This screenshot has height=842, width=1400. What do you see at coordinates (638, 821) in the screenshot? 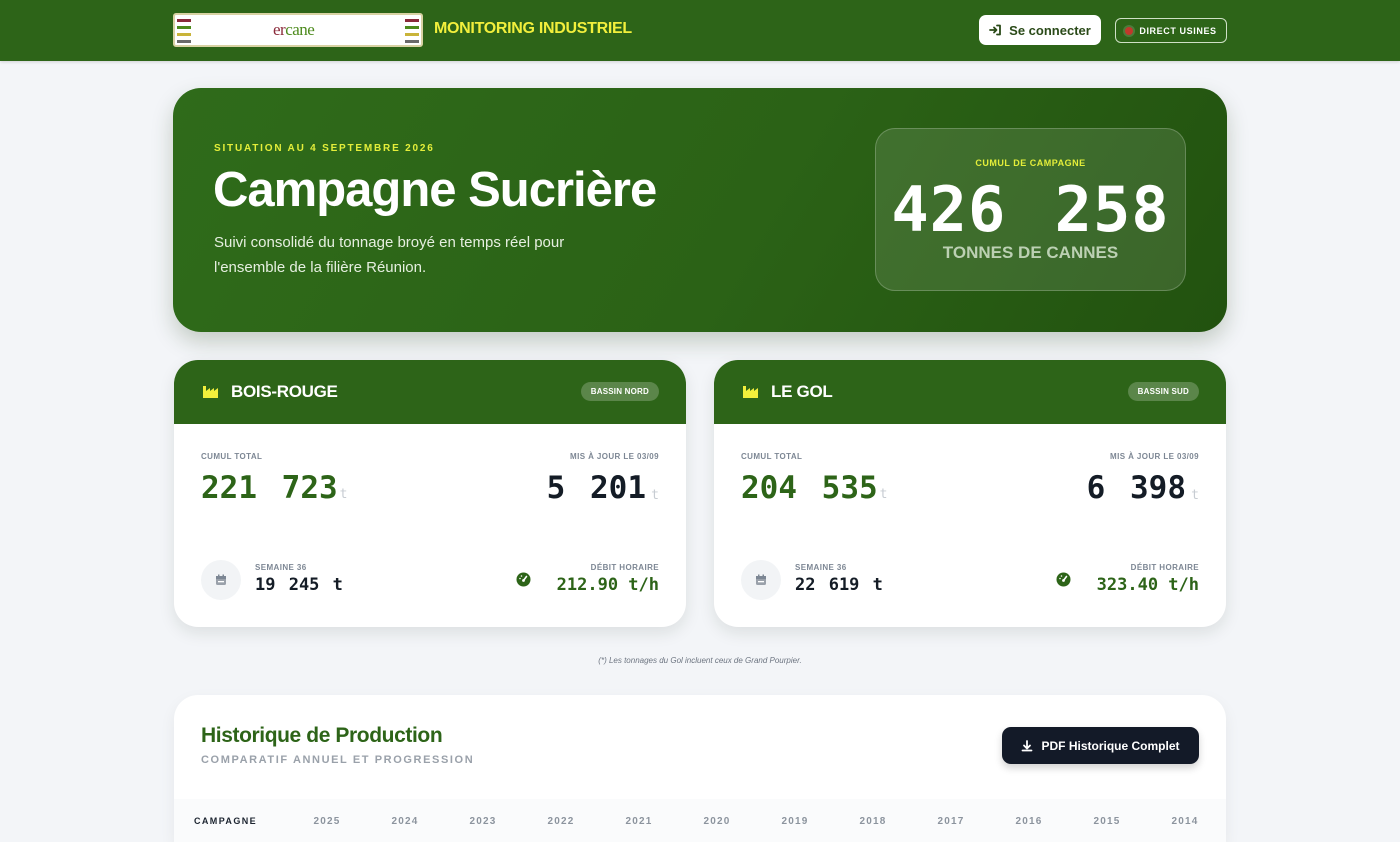
I see `column-header-year: 2021` at bounding box center [638, 821].